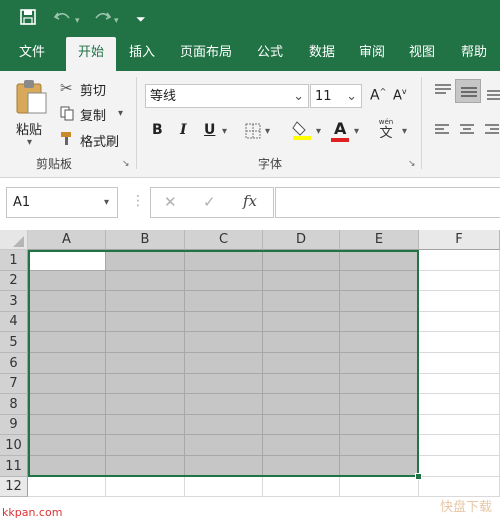 This screenshot has width=500, height=520. What do you see at coordinates (224, 445) in the screenshot?
I see `cell-c10` at bounding box center [224, 445].